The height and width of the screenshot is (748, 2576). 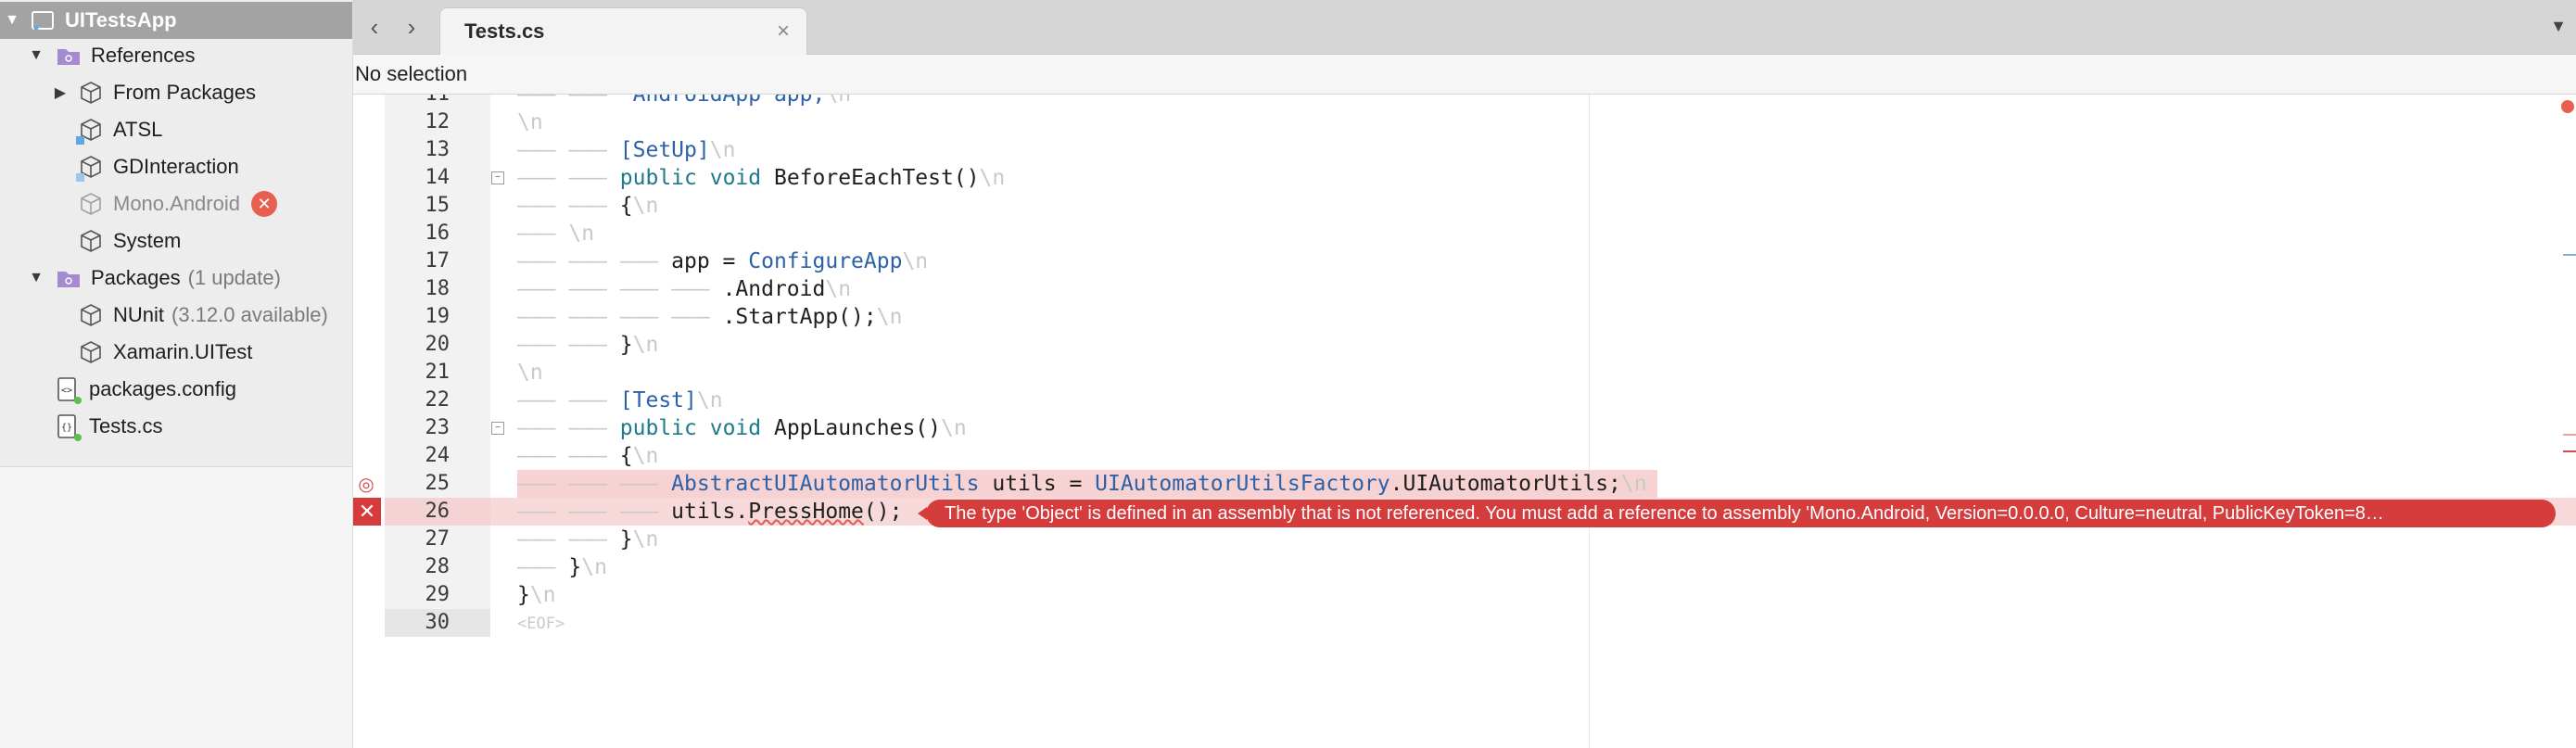 What do you see at coordinates (2569, 435) in the screenshot?
I see `ruler-mark-warning` at bounding box center [2569, 435].